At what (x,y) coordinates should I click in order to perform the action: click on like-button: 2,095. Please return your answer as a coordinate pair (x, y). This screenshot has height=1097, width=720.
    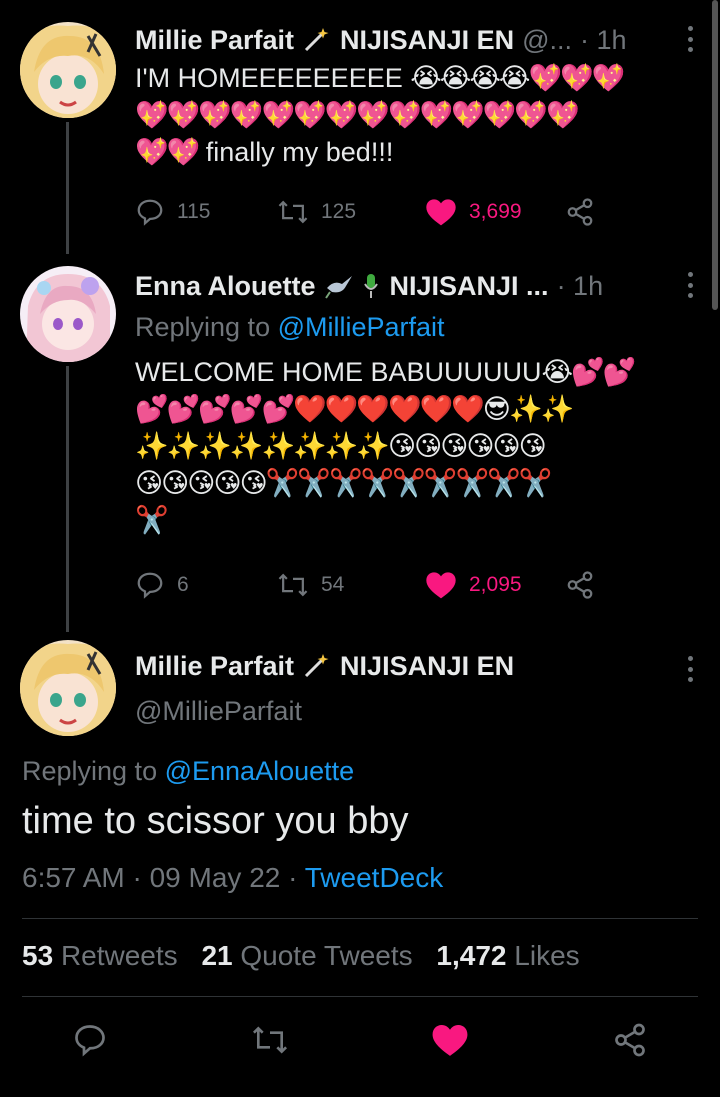
    Looking at the image, I should click on (495, 585).